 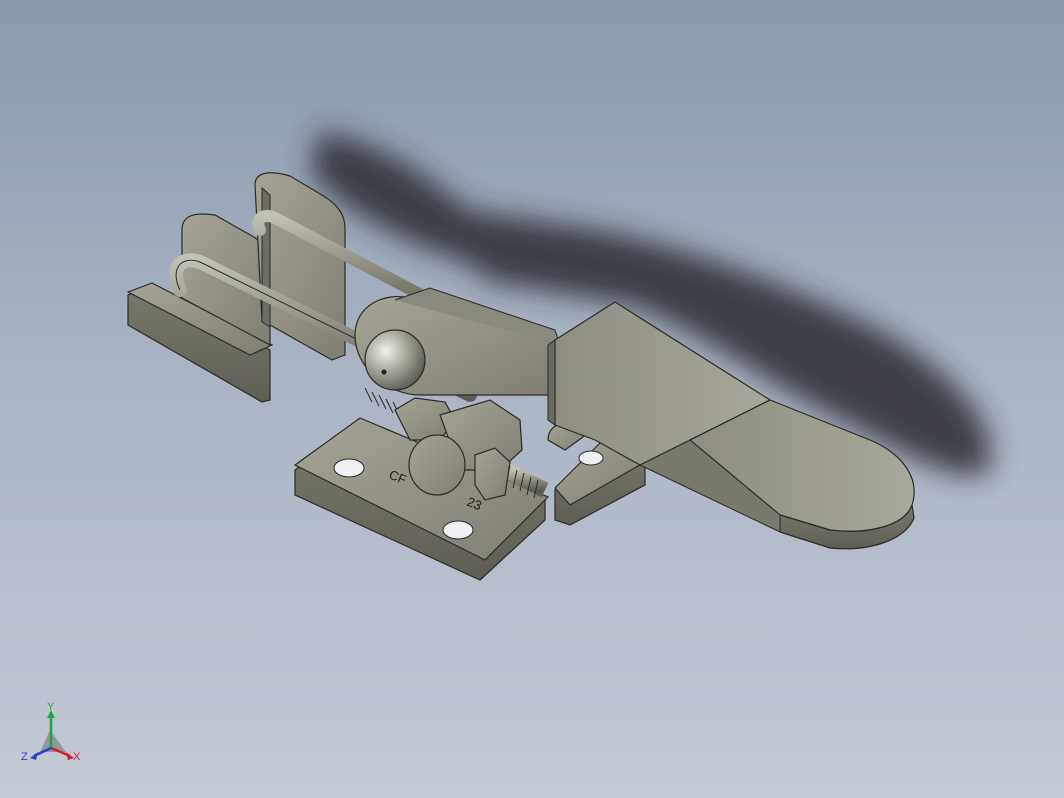 I want to click on axis-triad: Y X Z, so click(x=51, y=732).